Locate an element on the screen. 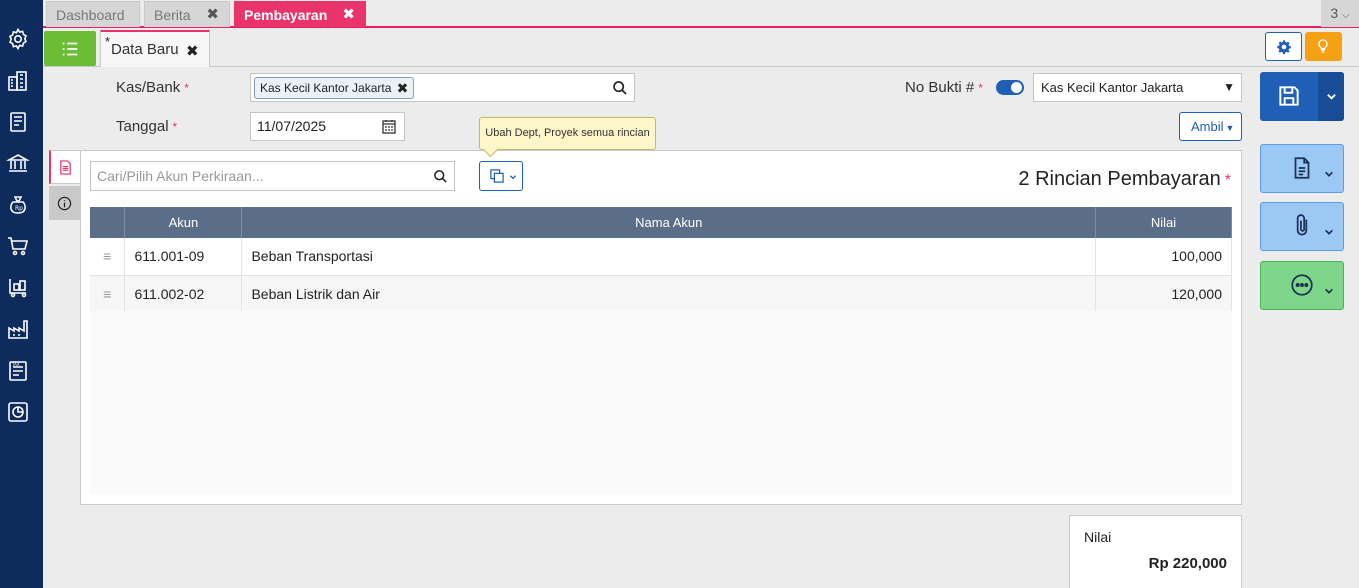 This screenshot has height=588, width=1359. no-bukti-select: Kas Kecil Kantor Jakarta ▼ is located at coordinates (1137, 87).